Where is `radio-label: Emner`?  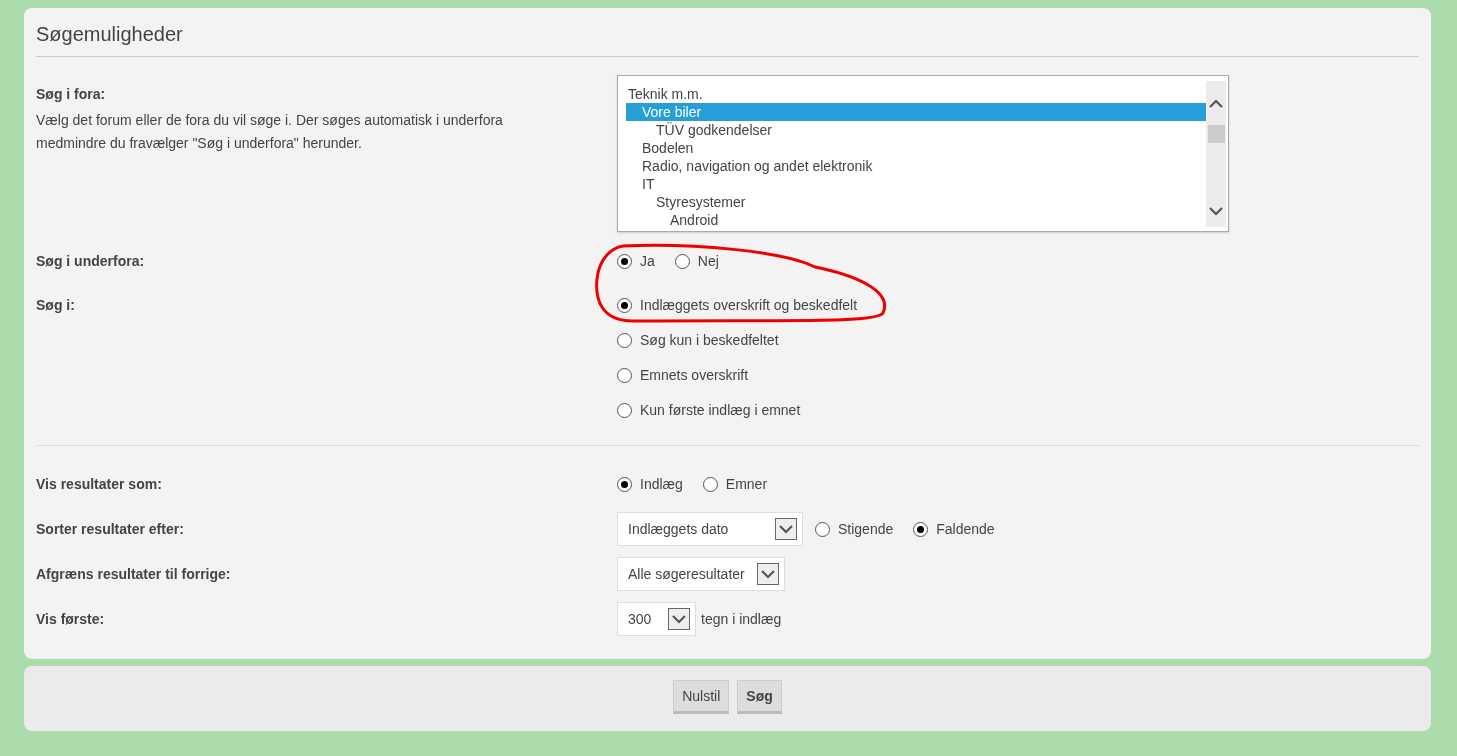 radio-label: Emner is located at coordinates (746, 484).